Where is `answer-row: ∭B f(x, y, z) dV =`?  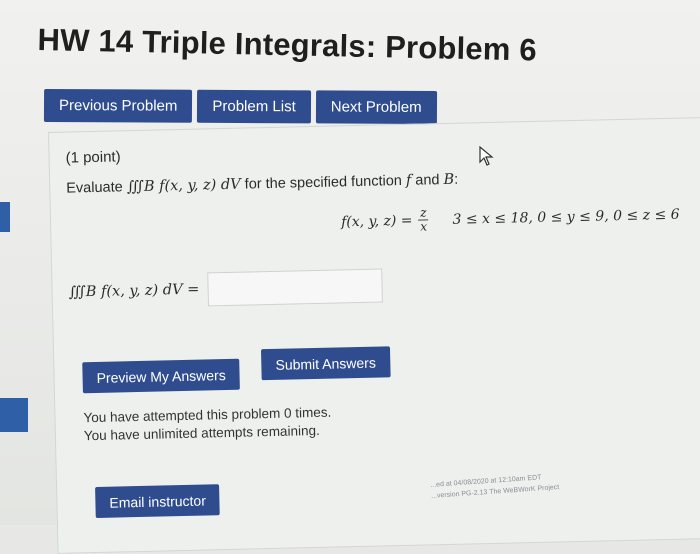
answer-row: ∭B f(x, y, z) dV = is located at coordinates (225, 288).